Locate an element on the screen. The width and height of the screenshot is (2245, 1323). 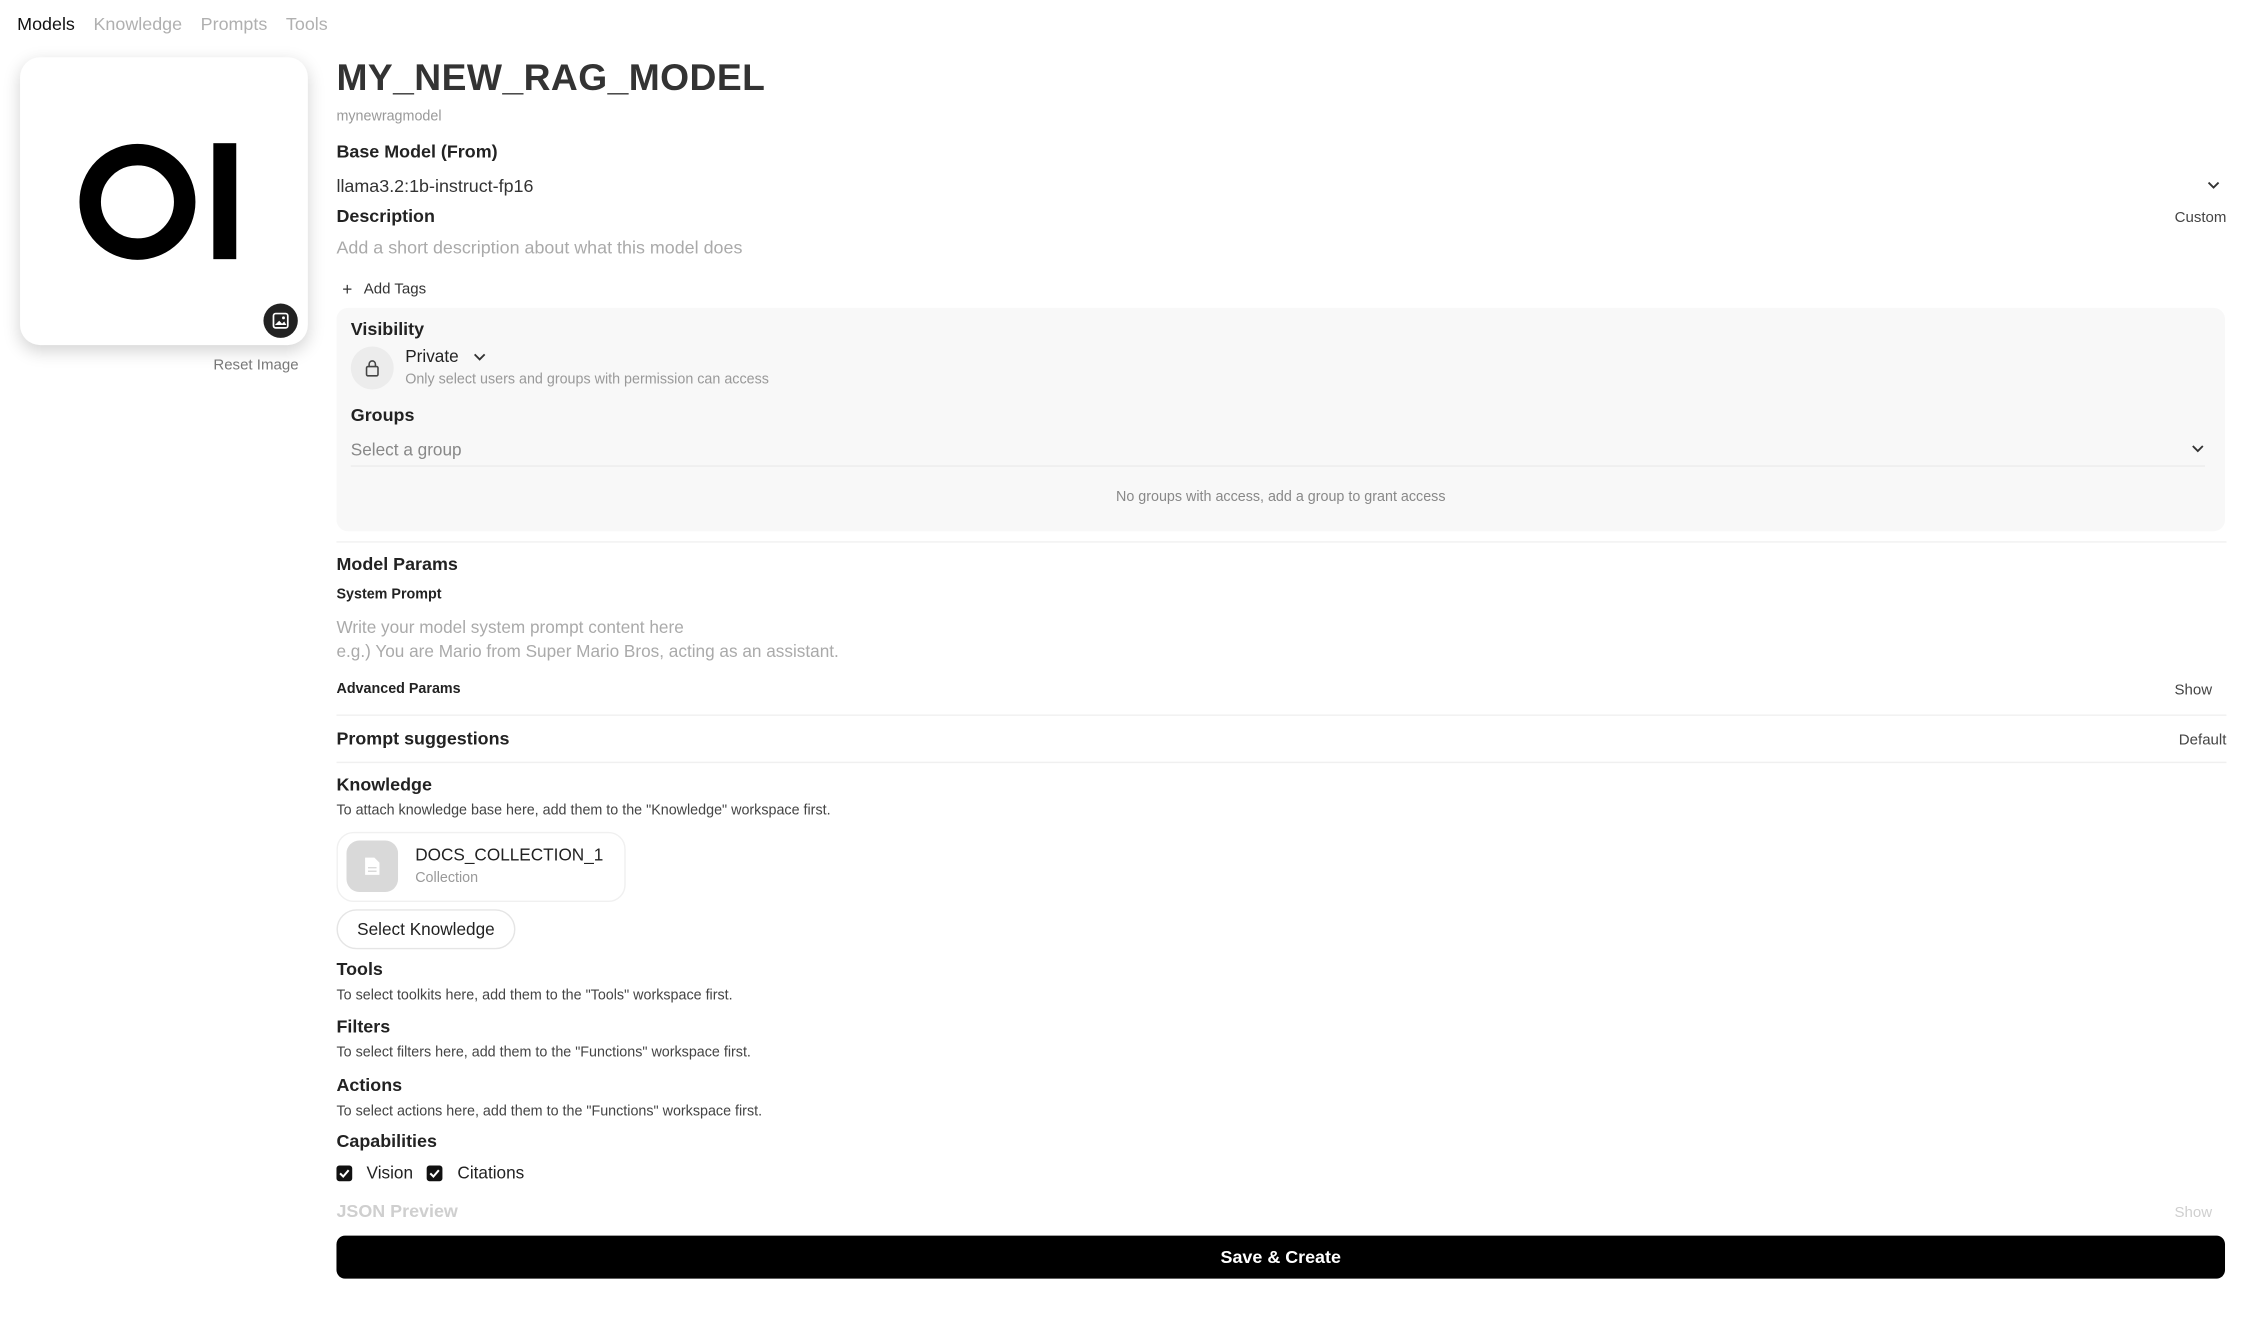
group-select: Select a group is located at coordinates (1277, 452).